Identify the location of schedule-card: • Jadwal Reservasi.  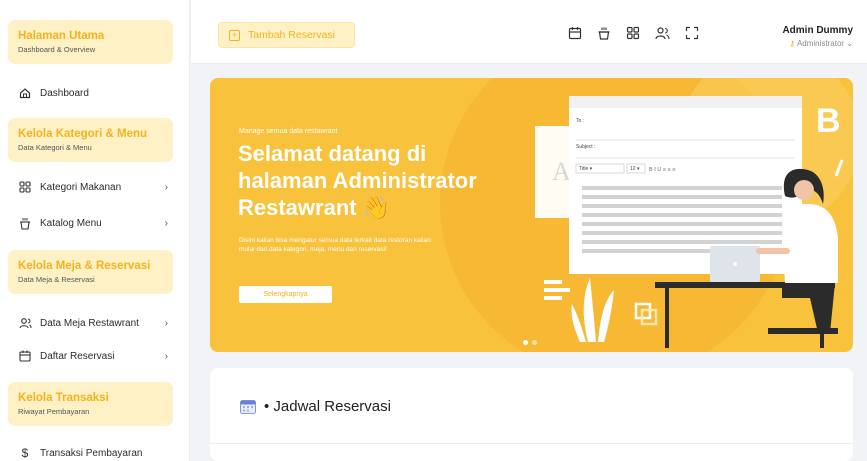
(531, 414).